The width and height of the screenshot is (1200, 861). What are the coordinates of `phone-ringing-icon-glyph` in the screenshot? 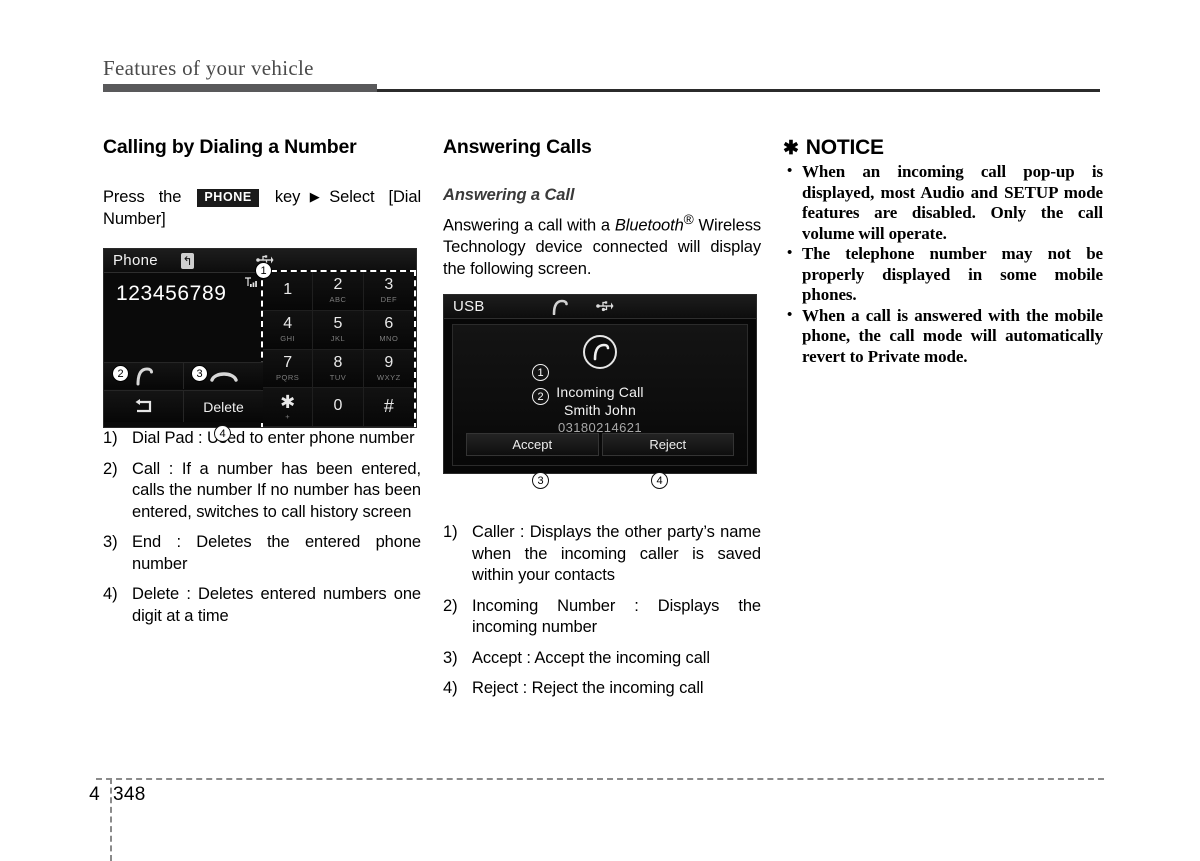 It's located at (601, 352).